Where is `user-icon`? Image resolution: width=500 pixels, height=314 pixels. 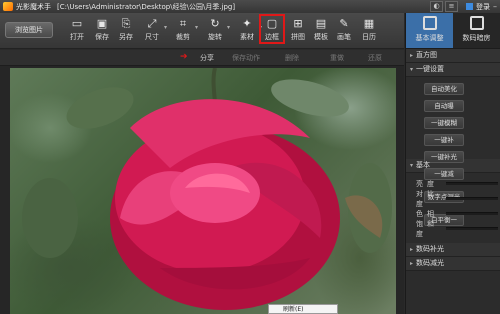 user-icon is located at coordinates (469, 6).